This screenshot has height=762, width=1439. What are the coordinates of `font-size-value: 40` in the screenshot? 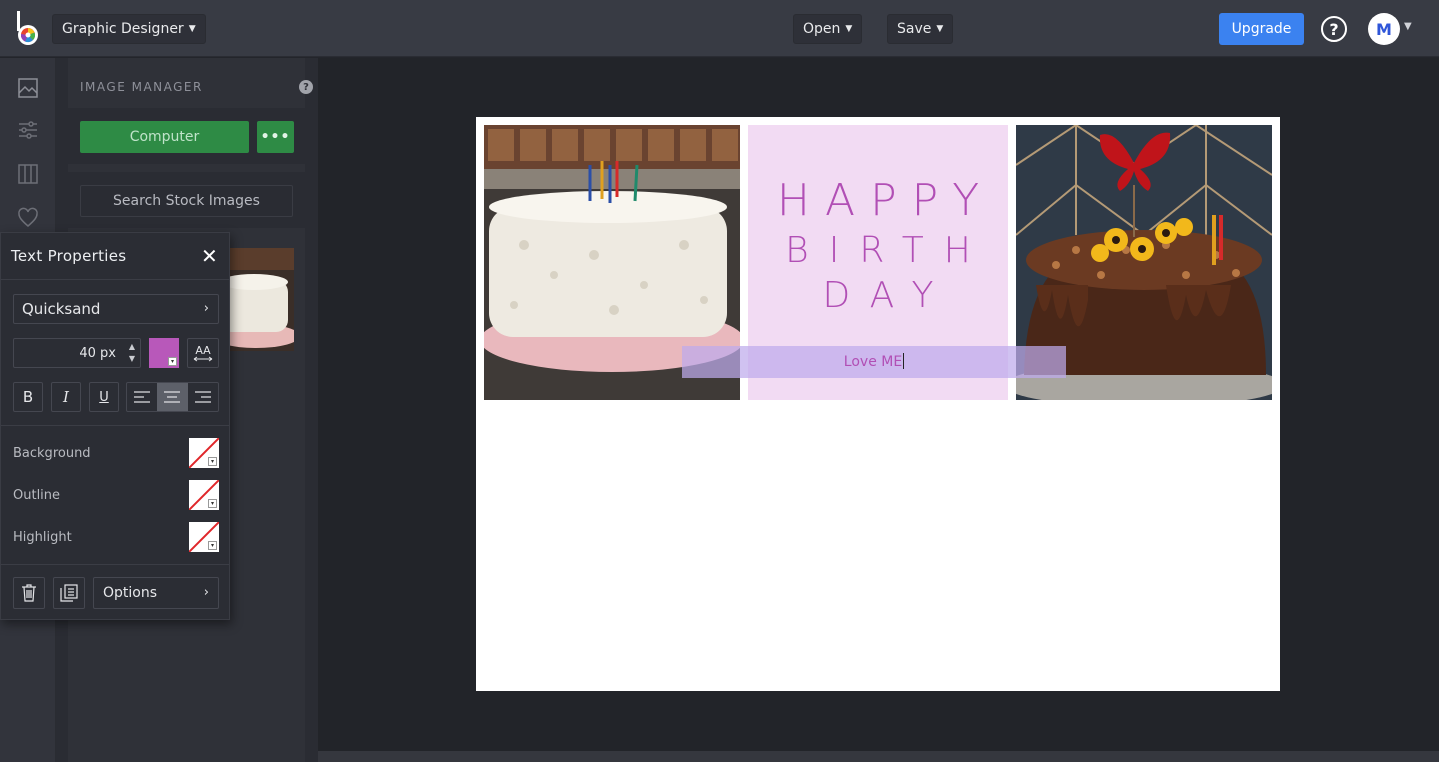 It's located at (87, 353).